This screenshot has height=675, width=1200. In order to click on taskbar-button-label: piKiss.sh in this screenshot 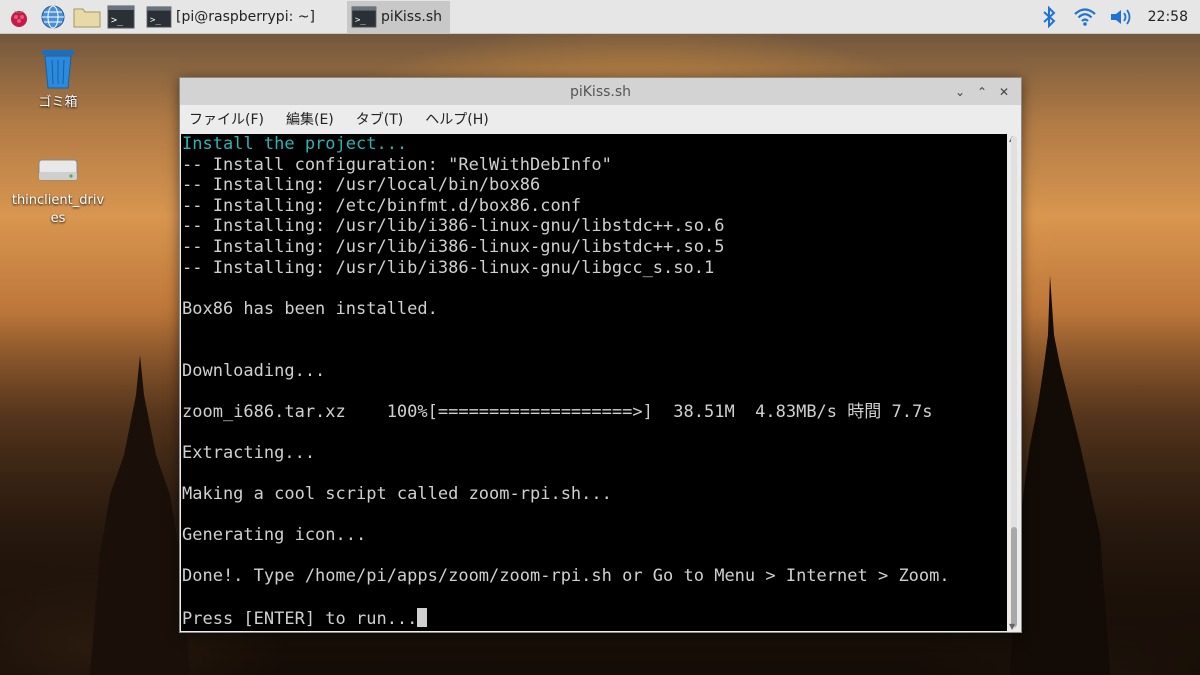, I will do `click(411, 16)`.